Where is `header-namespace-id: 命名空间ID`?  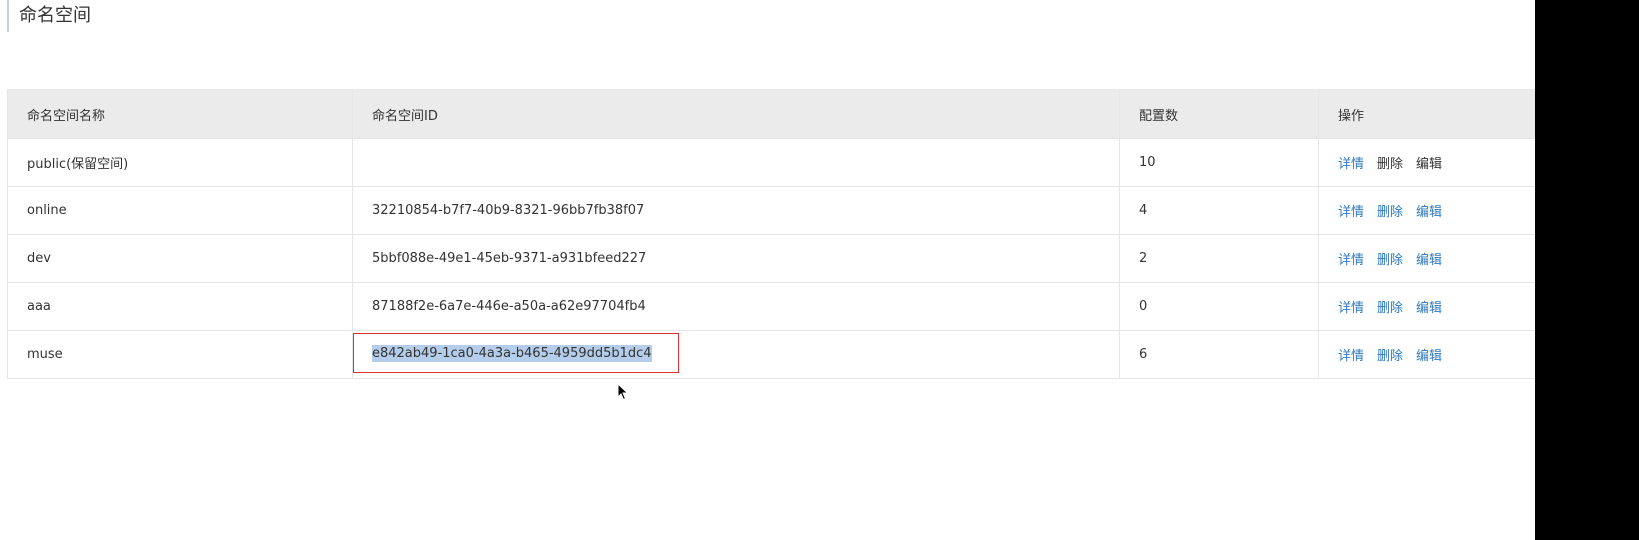
header-namespace-id: 命名空间ID is located at coordinates (736, 114).